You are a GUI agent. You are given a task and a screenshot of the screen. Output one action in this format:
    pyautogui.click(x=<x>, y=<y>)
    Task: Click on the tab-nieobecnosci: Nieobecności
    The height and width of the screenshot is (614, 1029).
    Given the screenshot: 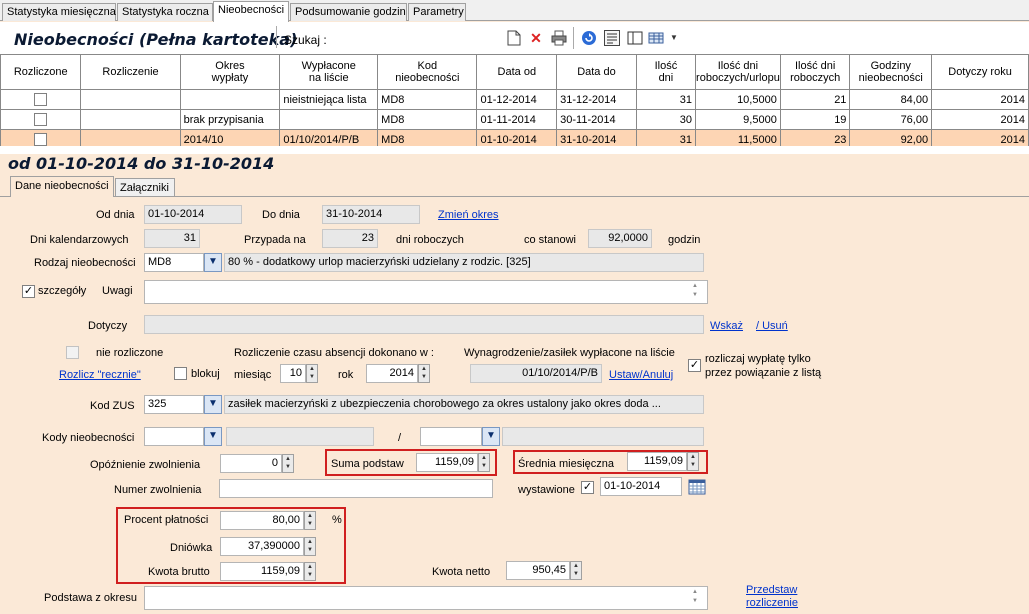 What is the action you would take?
    pyautogui.click(x=251, y=11)
    